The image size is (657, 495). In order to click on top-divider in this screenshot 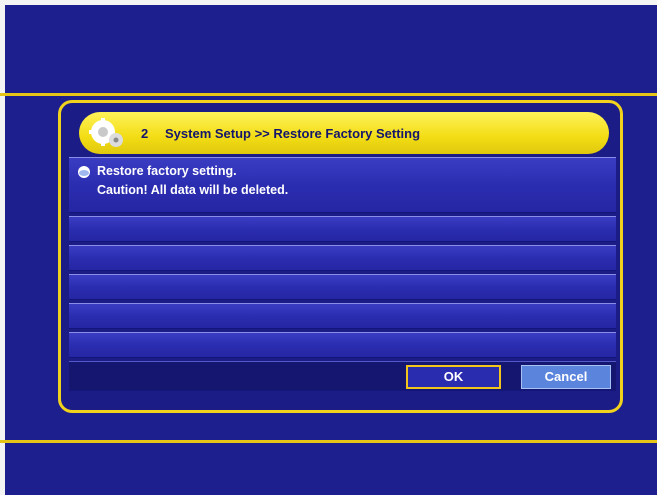, I will do `click(328, 94)`.